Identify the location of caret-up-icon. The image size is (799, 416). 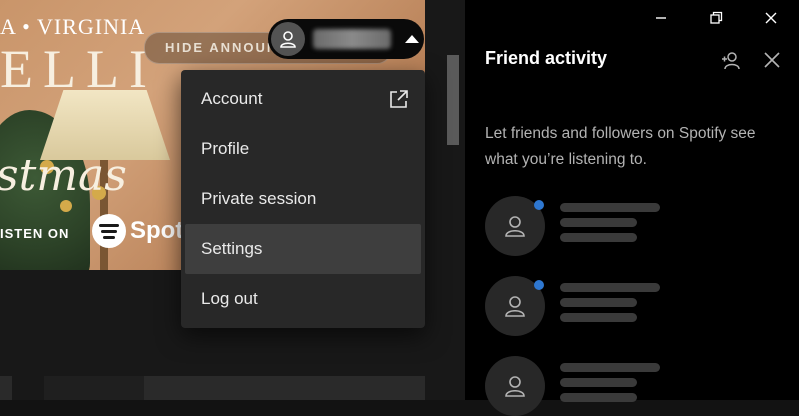
(412, 39).